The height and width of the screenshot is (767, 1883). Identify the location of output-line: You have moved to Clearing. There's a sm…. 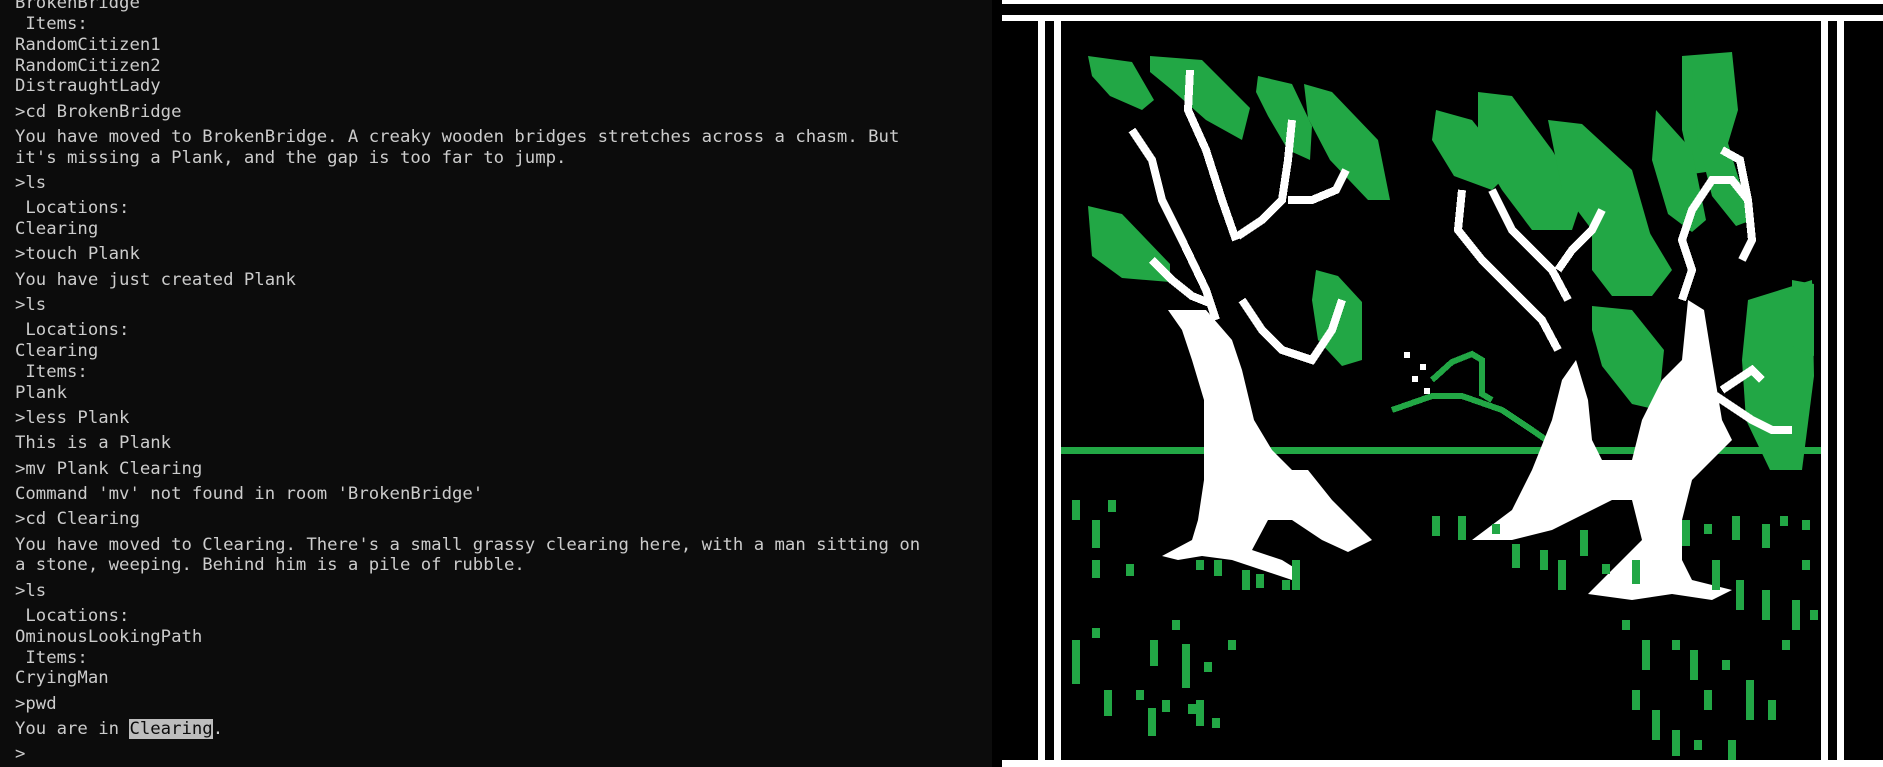
(468, 544).